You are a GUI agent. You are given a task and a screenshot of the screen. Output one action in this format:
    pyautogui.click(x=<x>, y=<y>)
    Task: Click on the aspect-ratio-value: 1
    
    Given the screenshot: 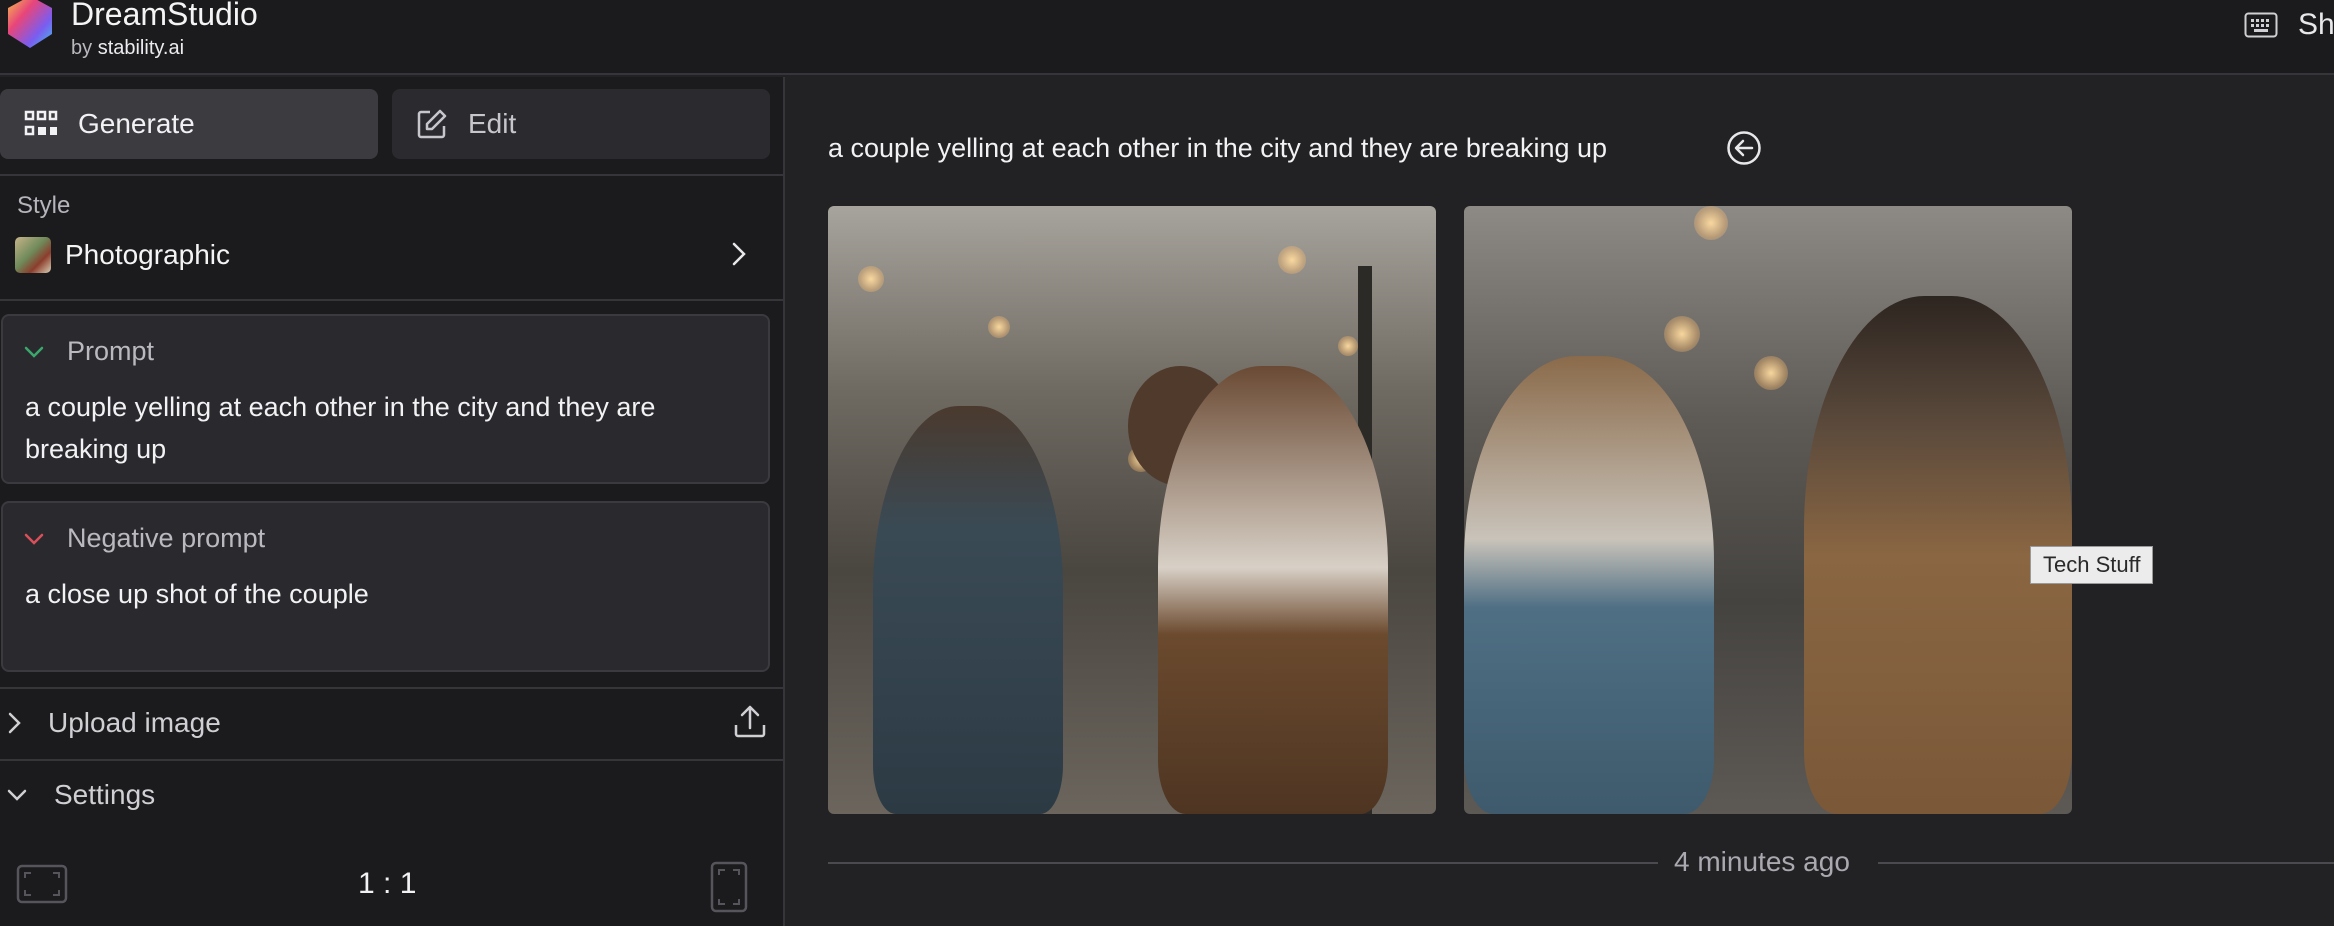 What is the action you would take?
    pyautogui.click(x=387, y=883)
    